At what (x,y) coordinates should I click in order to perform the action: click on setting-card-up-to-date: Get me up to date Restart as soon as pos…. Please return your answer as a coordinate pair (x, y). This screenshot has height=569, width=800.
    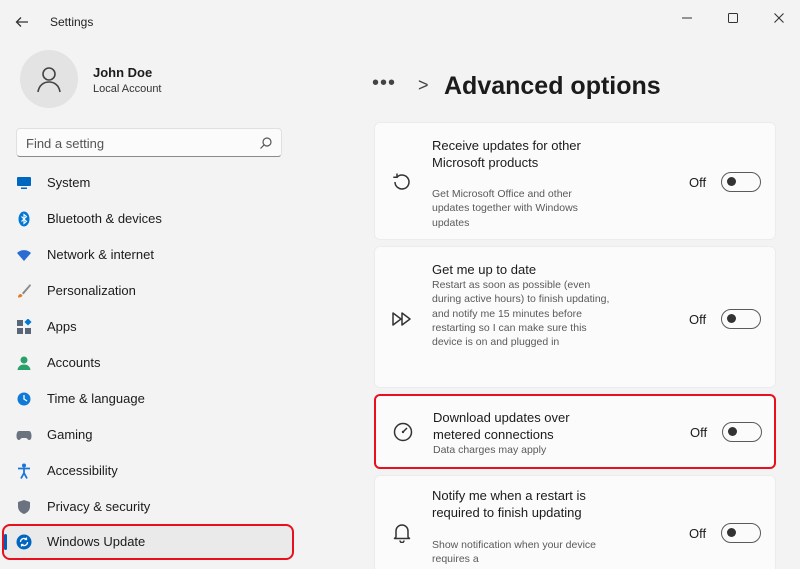
    Looking at the image, I should click on (575, 317).